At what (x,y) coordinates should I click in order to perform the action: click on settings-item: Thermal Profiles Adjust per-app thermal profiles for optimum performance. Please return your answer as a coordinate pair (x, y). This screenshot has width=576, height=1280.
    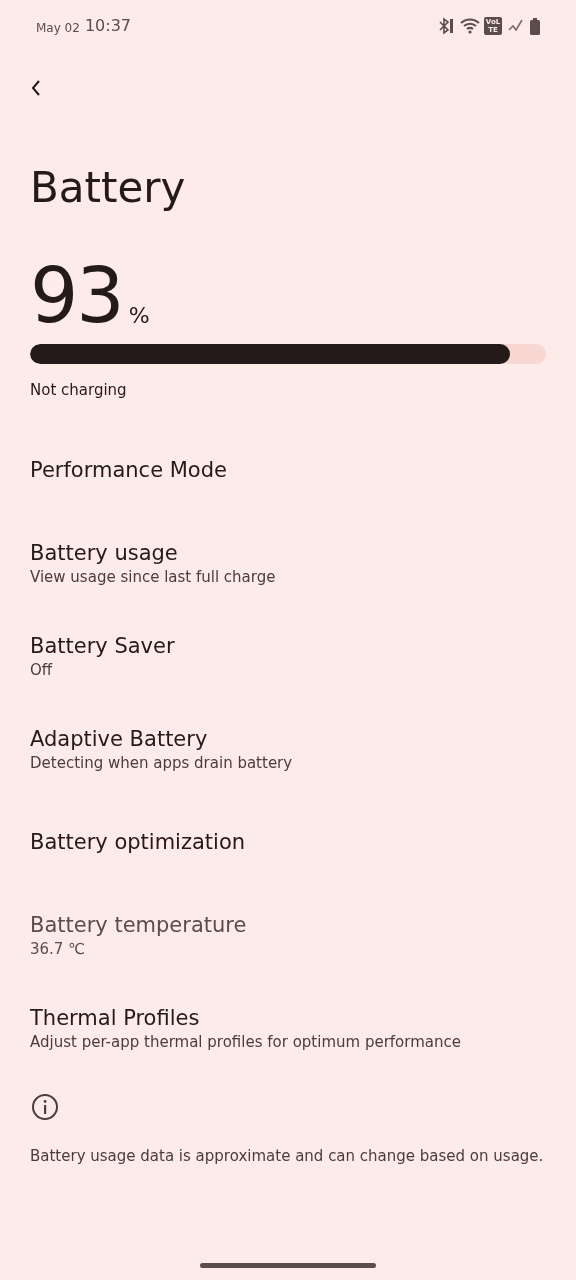
    Looking at the image, I should click on (288, 1028).